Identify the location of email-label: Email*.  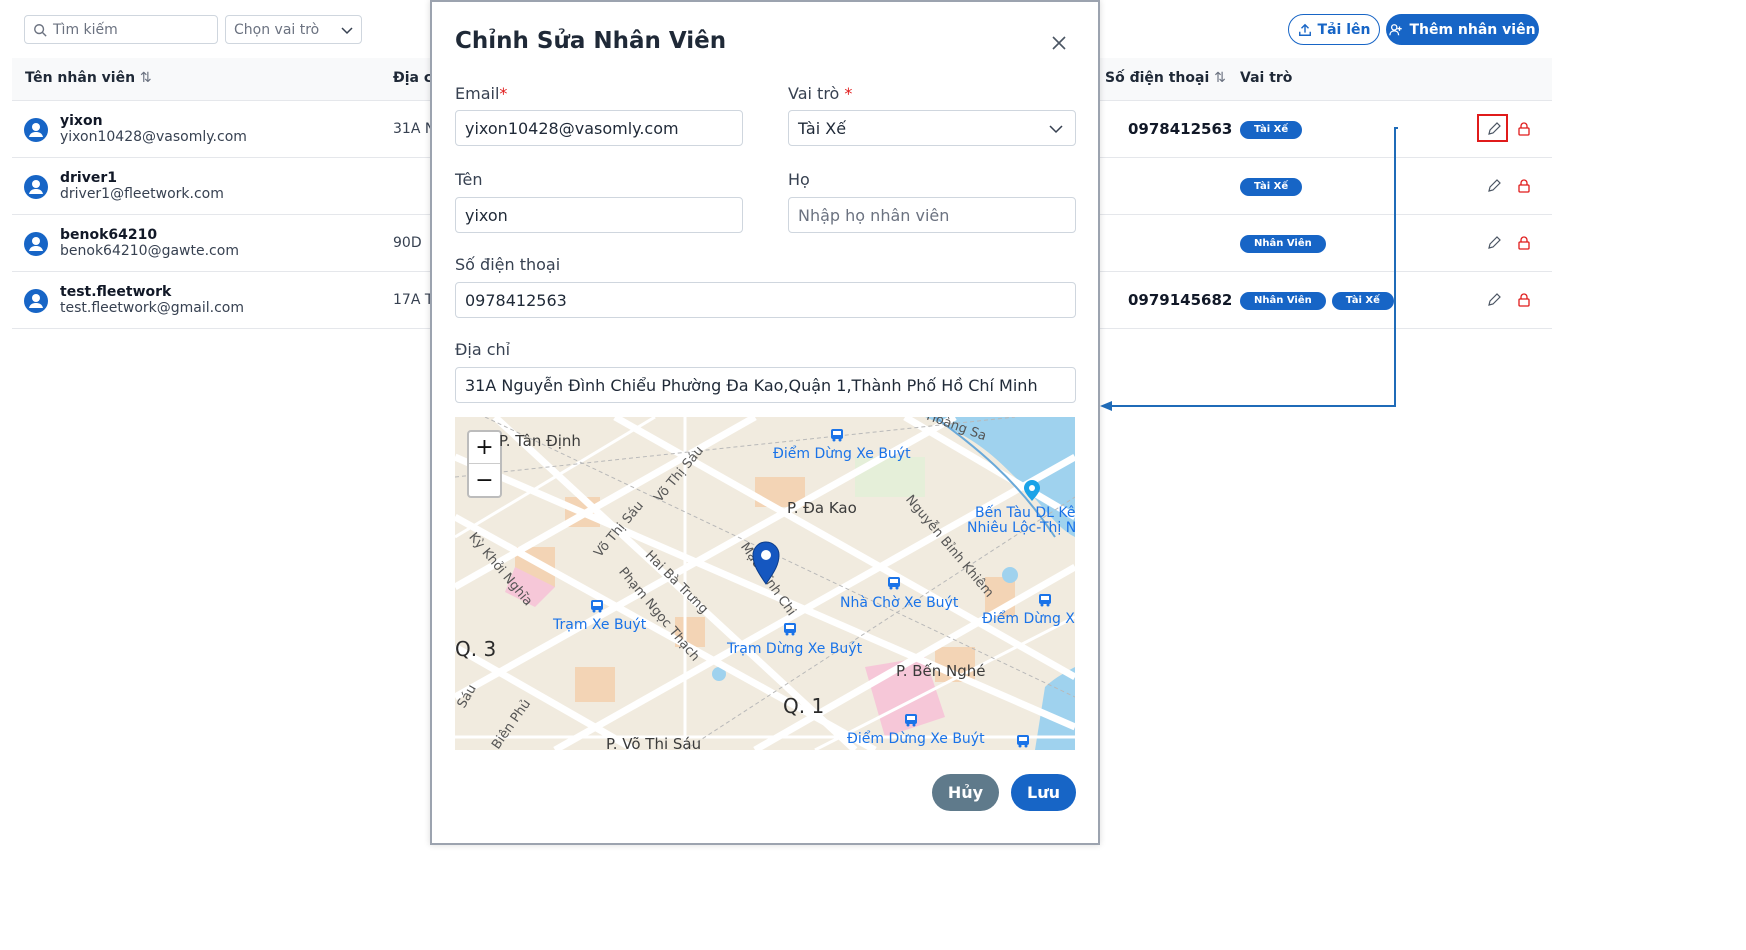
(481, 93).